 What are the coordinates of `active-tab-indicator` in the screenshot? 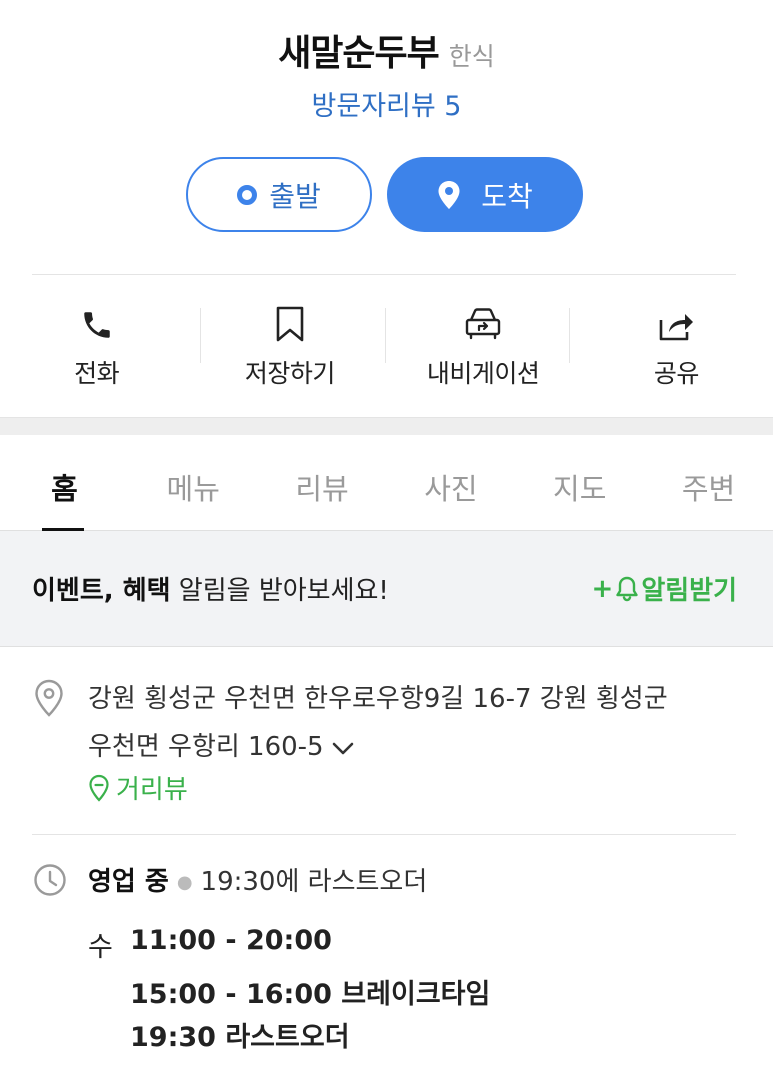 It's located at (63, 529).